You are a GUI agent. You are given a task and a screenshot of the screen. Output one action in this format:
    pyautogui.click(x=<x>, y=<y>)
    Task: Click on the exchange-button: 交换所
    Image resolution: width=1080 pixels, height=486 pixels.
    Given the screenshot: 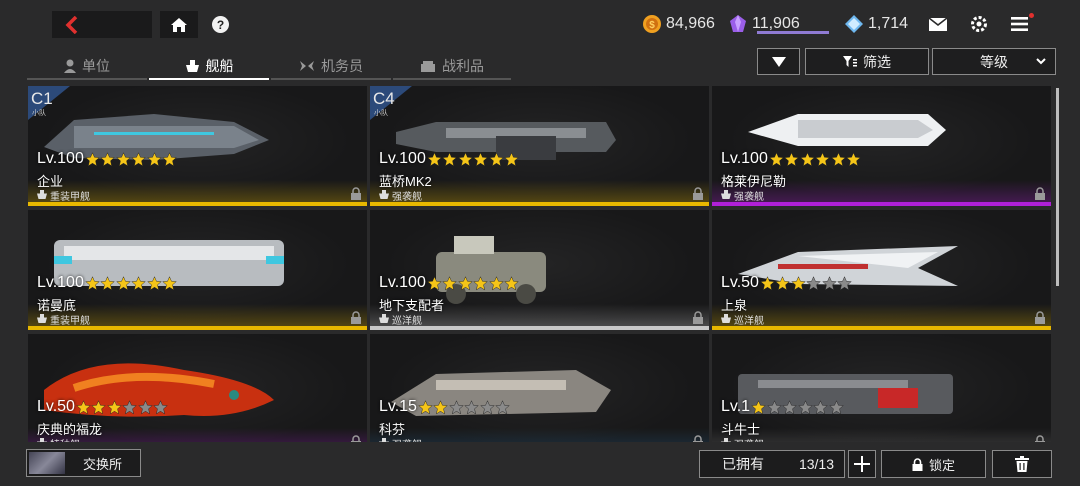 What is the action you would take?
    pyautogui.click(x=83, y=463)
    